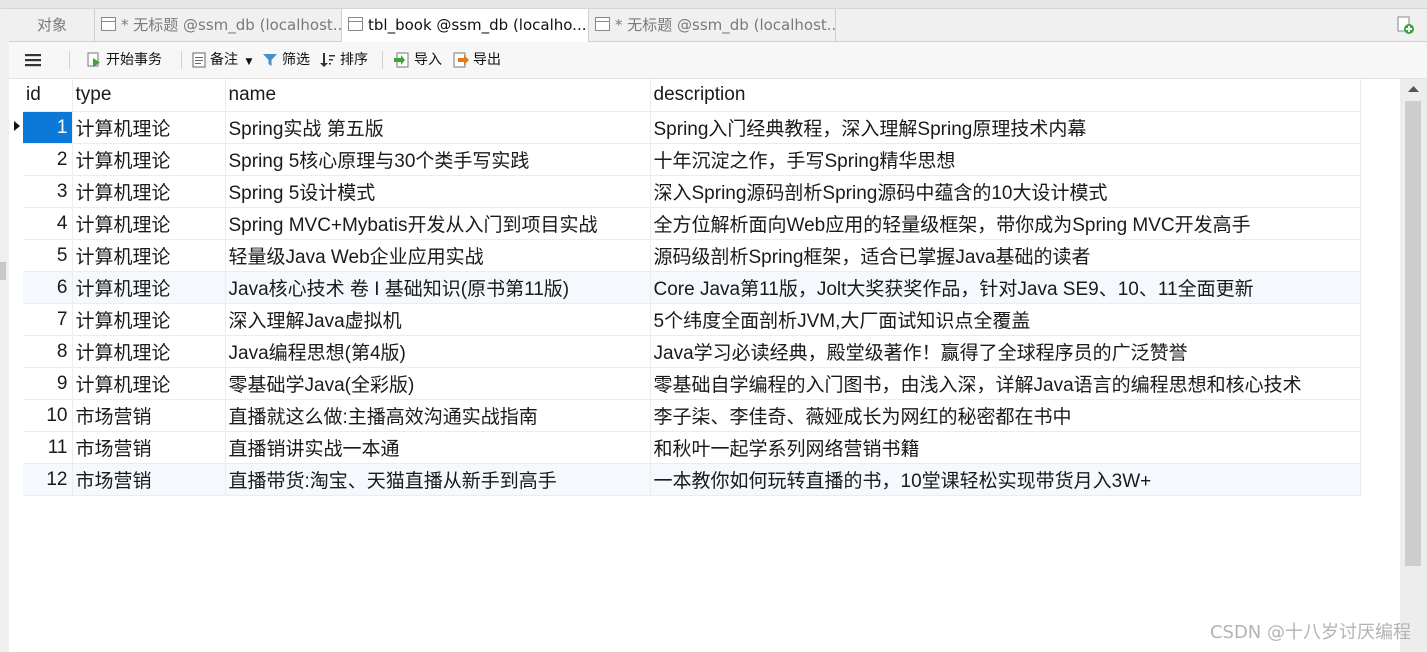 This screenshot has height=652, width=1427. Describe the element at coordinates (248, 62) in the screenshot. I see `memo-dropdown-icon: ▼` at that location.